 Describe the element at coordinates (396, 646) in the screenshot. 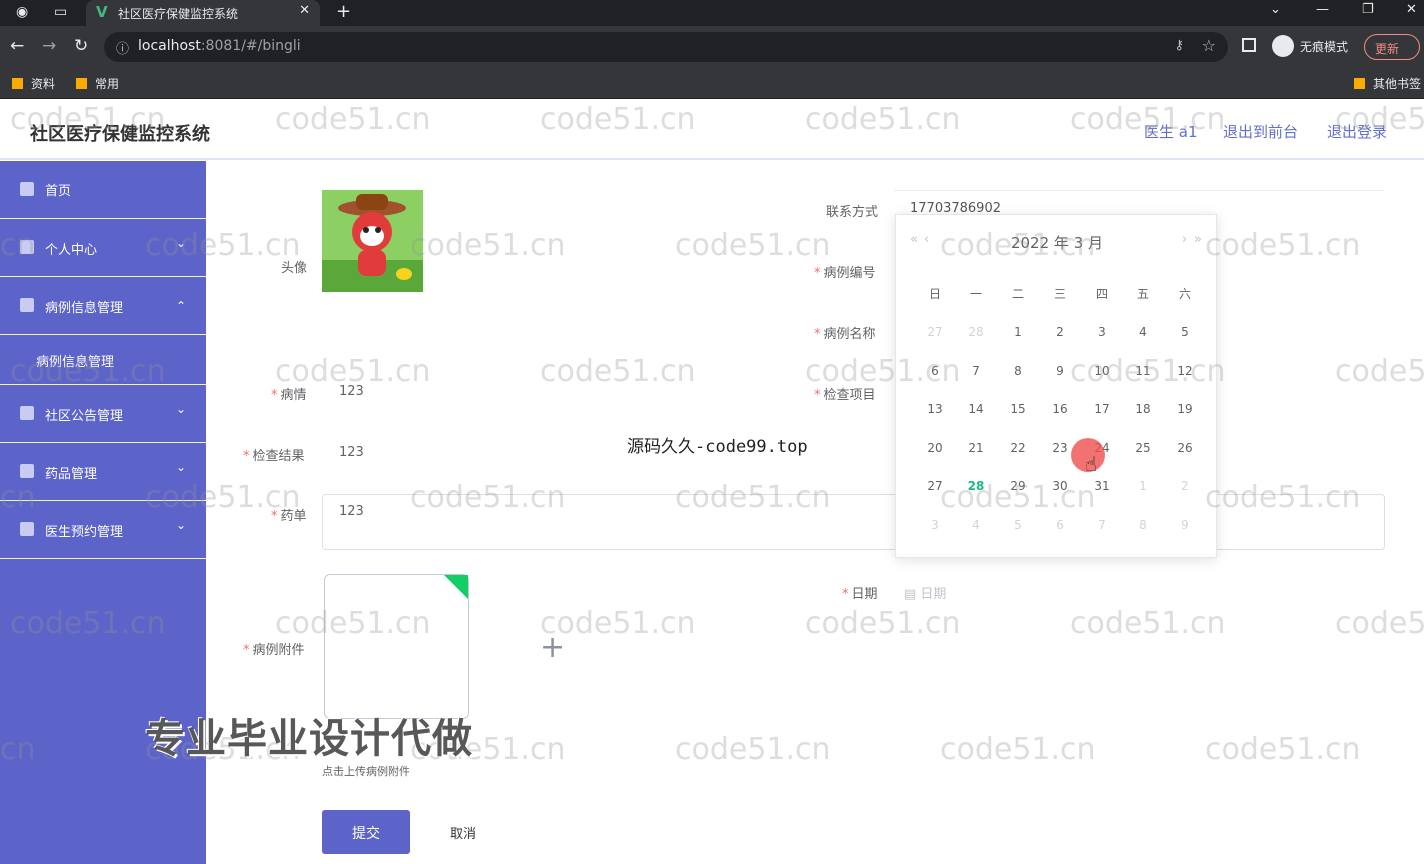

I see `attachment-preview` at that location.